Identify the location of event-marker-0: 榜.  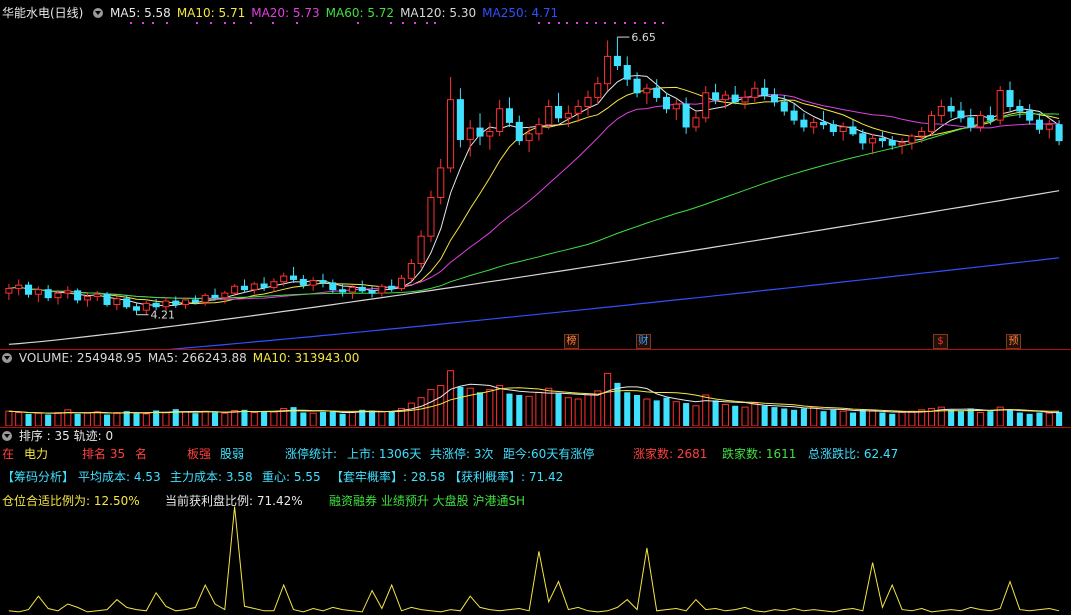
(571, 341).